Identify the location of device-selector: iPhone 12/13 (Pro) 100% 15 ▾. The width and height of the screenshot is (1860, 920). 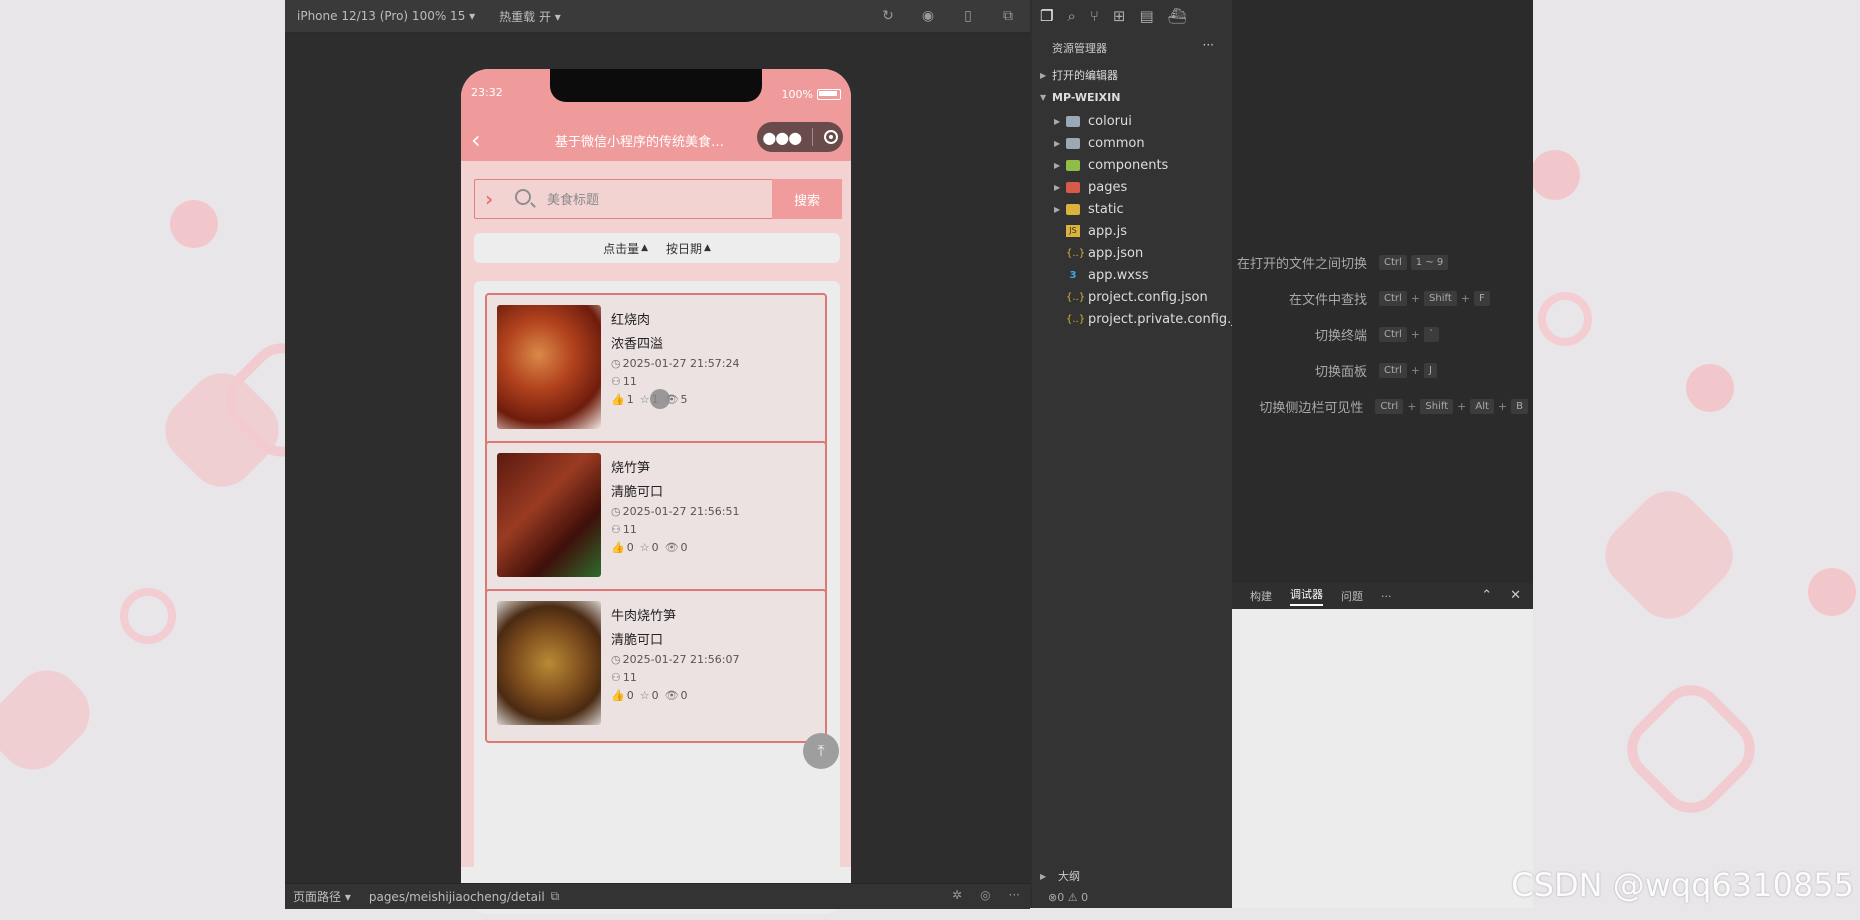
(386, 16).